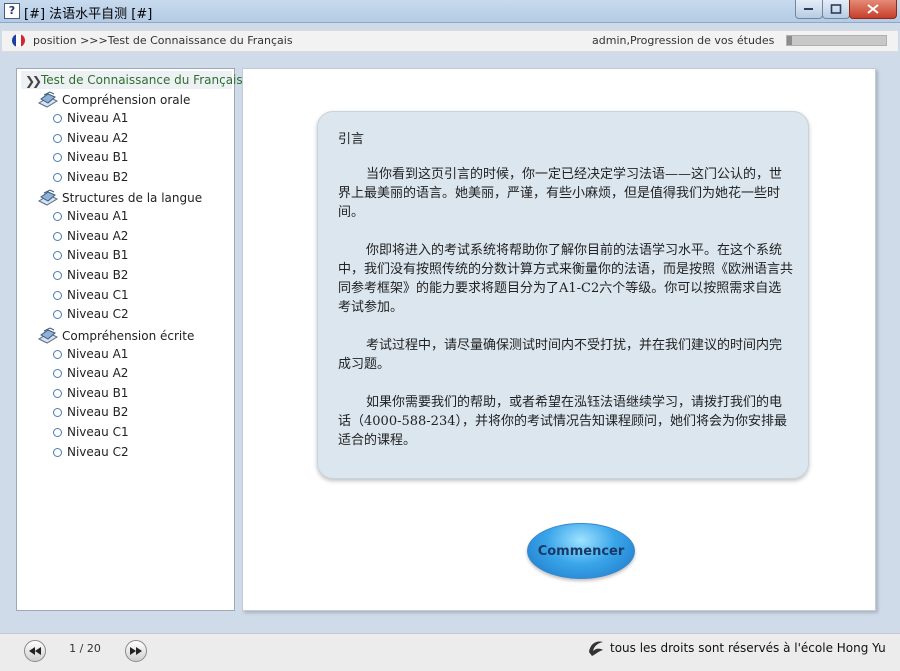 The height and width of the screenshot is (671, 900). Describe the element at coordinates (560, 355) in the screenshot. I see `intro-paragraph: 考试过程中，请尽量确保测试时间内不受打扰，并在我们建议的时间内完成习题。` at that location.